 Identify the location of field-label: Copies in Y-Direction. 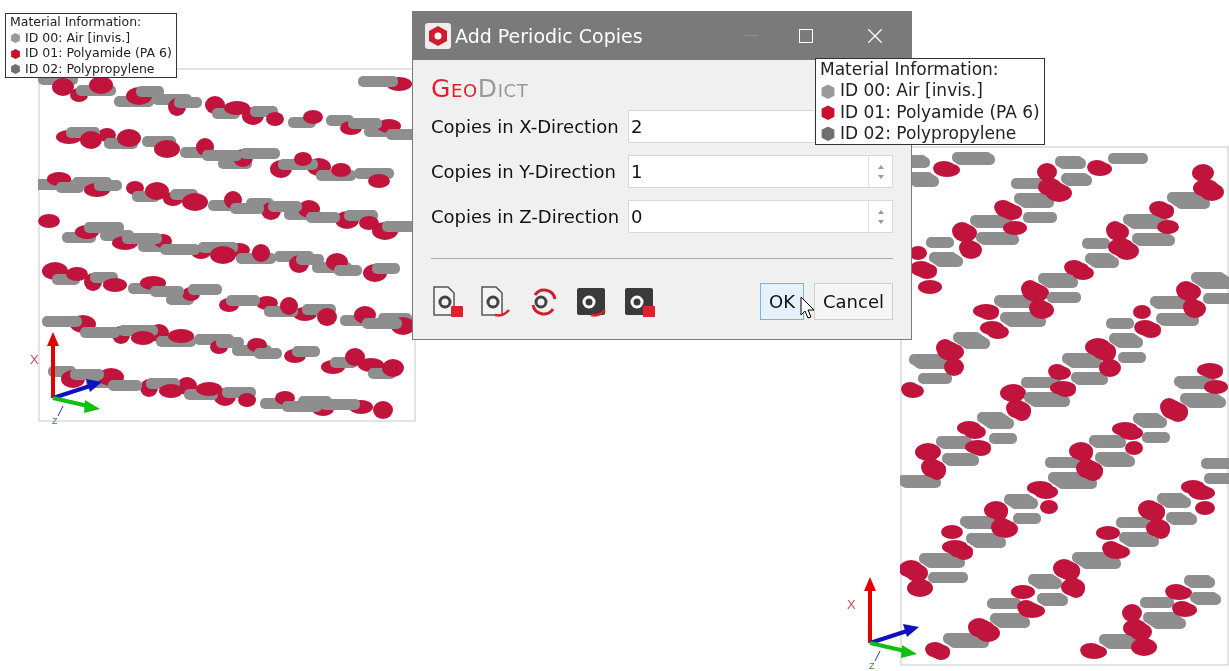
(524, 172).